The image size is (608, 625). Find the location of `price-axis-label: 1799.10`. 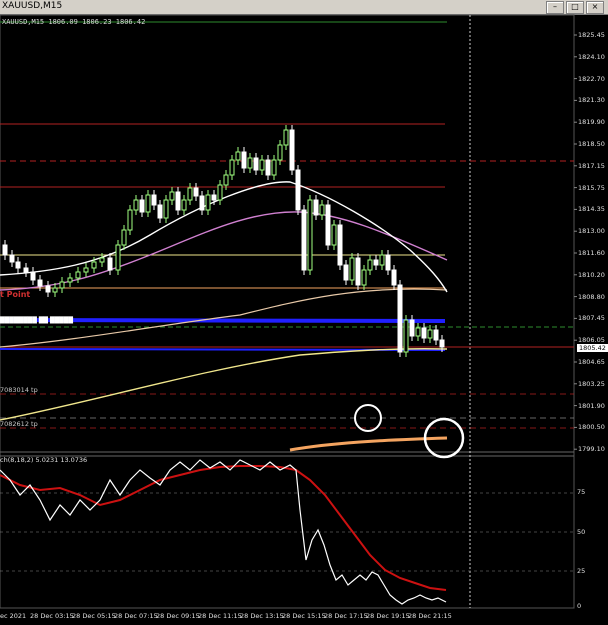

price-axis-label: 1799.10 is located at coordinates (591, 449).